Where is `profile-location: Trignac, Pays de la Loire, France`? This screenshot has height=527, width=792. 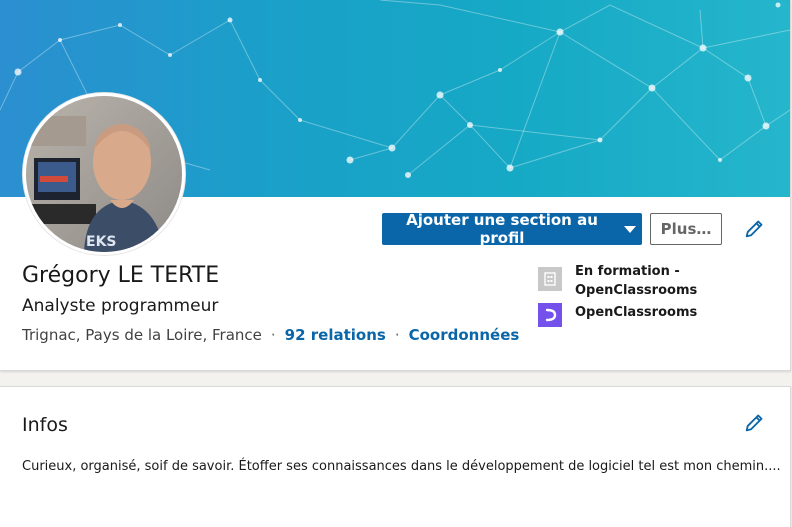 profile-location: Trignac, Pays de la Loire, France is located at coordinates (142, 335).